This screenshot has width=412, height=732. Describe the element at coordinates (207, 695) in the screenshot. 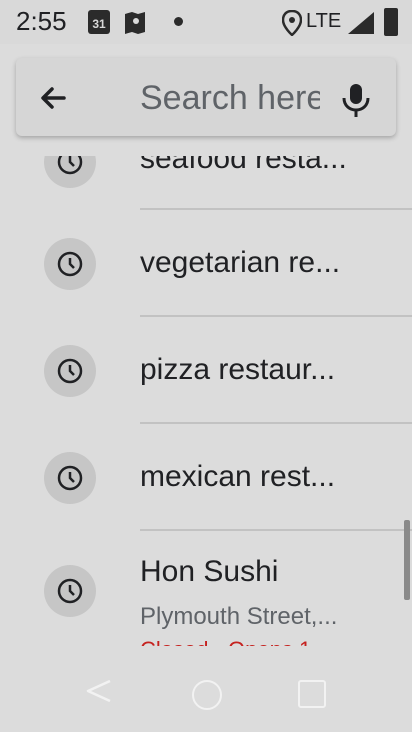

I see `nav-home-icon` at that location.